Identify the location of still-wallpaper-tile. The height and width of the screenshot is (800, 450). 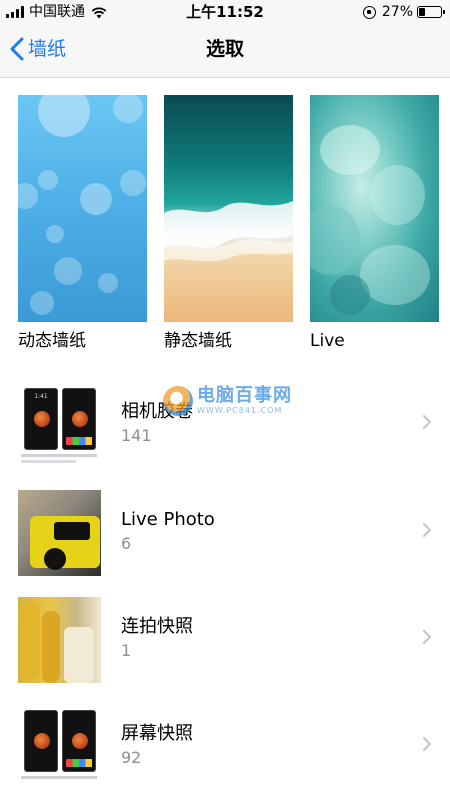
(228, 208).